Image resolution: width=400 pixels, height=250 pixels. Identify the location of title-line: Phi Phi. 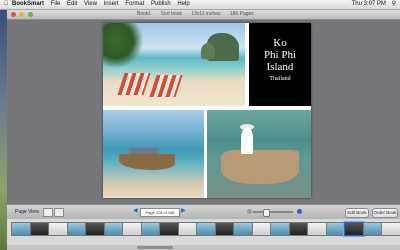
(280, 55).